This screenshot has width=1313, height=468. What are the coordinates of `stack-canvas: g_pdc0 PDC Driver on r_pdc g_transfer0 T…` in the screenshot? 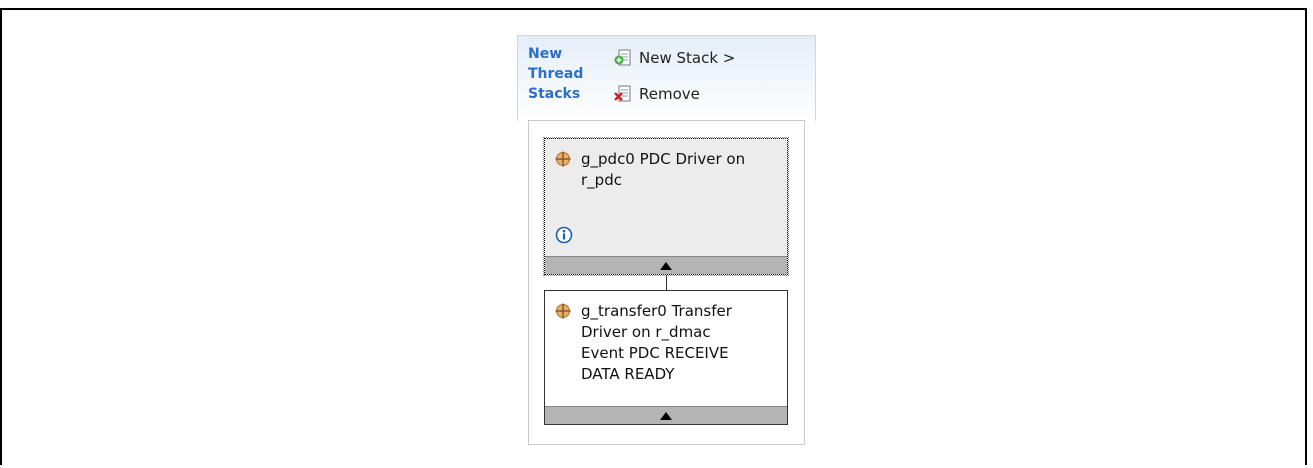 It's located at (666, 282).